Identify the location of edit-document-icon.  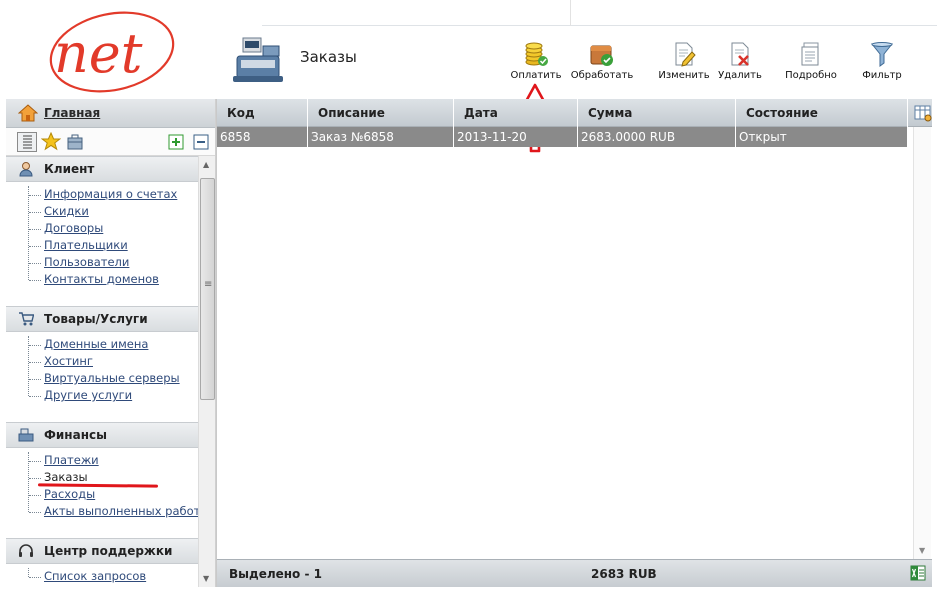
(685, 54).